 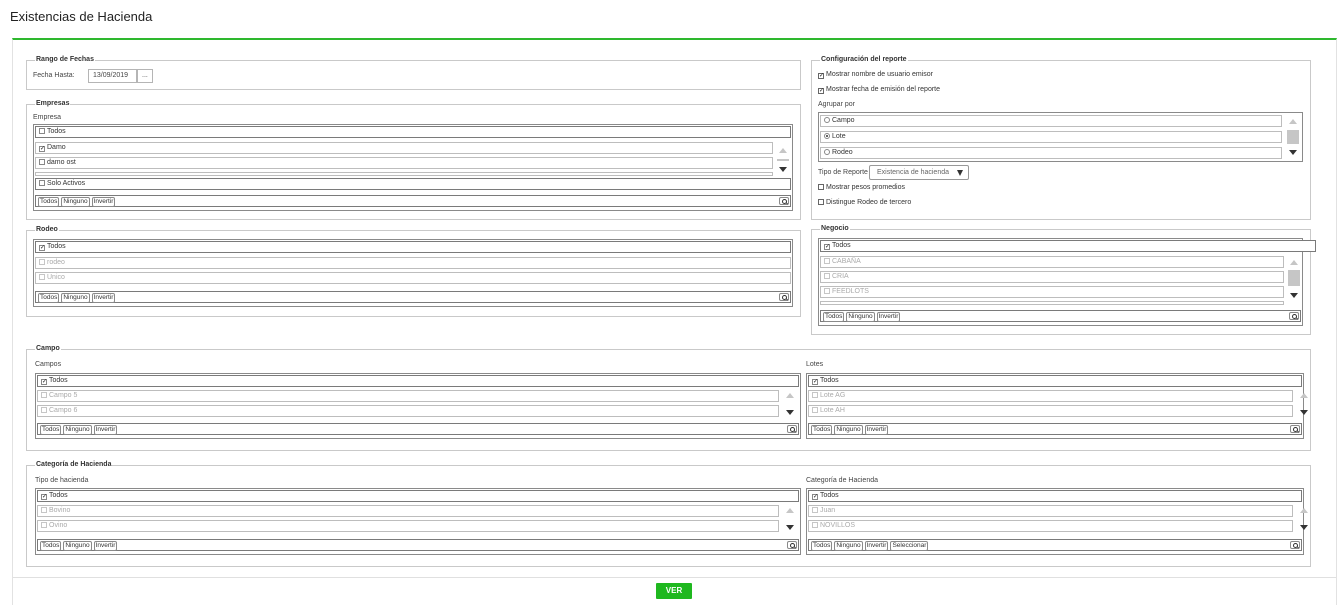 What do you see at coordinates (408, 411) in the screenshot?
I see `list-item: Campo 6` at bounding box center [408, 411].